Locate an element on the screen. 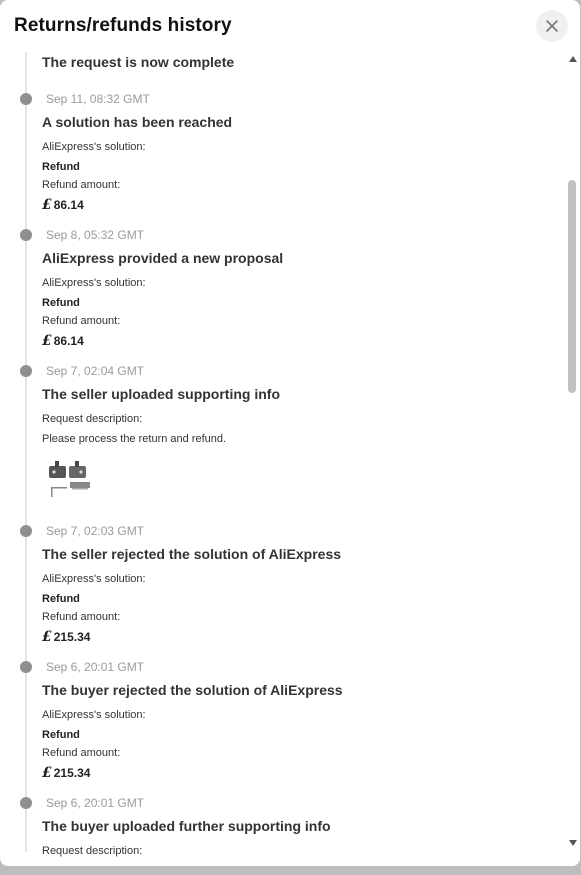 The height and width of the screenshot is (875, 581). request-complete-status: The request is now complete is located at coordinates (138, 62).